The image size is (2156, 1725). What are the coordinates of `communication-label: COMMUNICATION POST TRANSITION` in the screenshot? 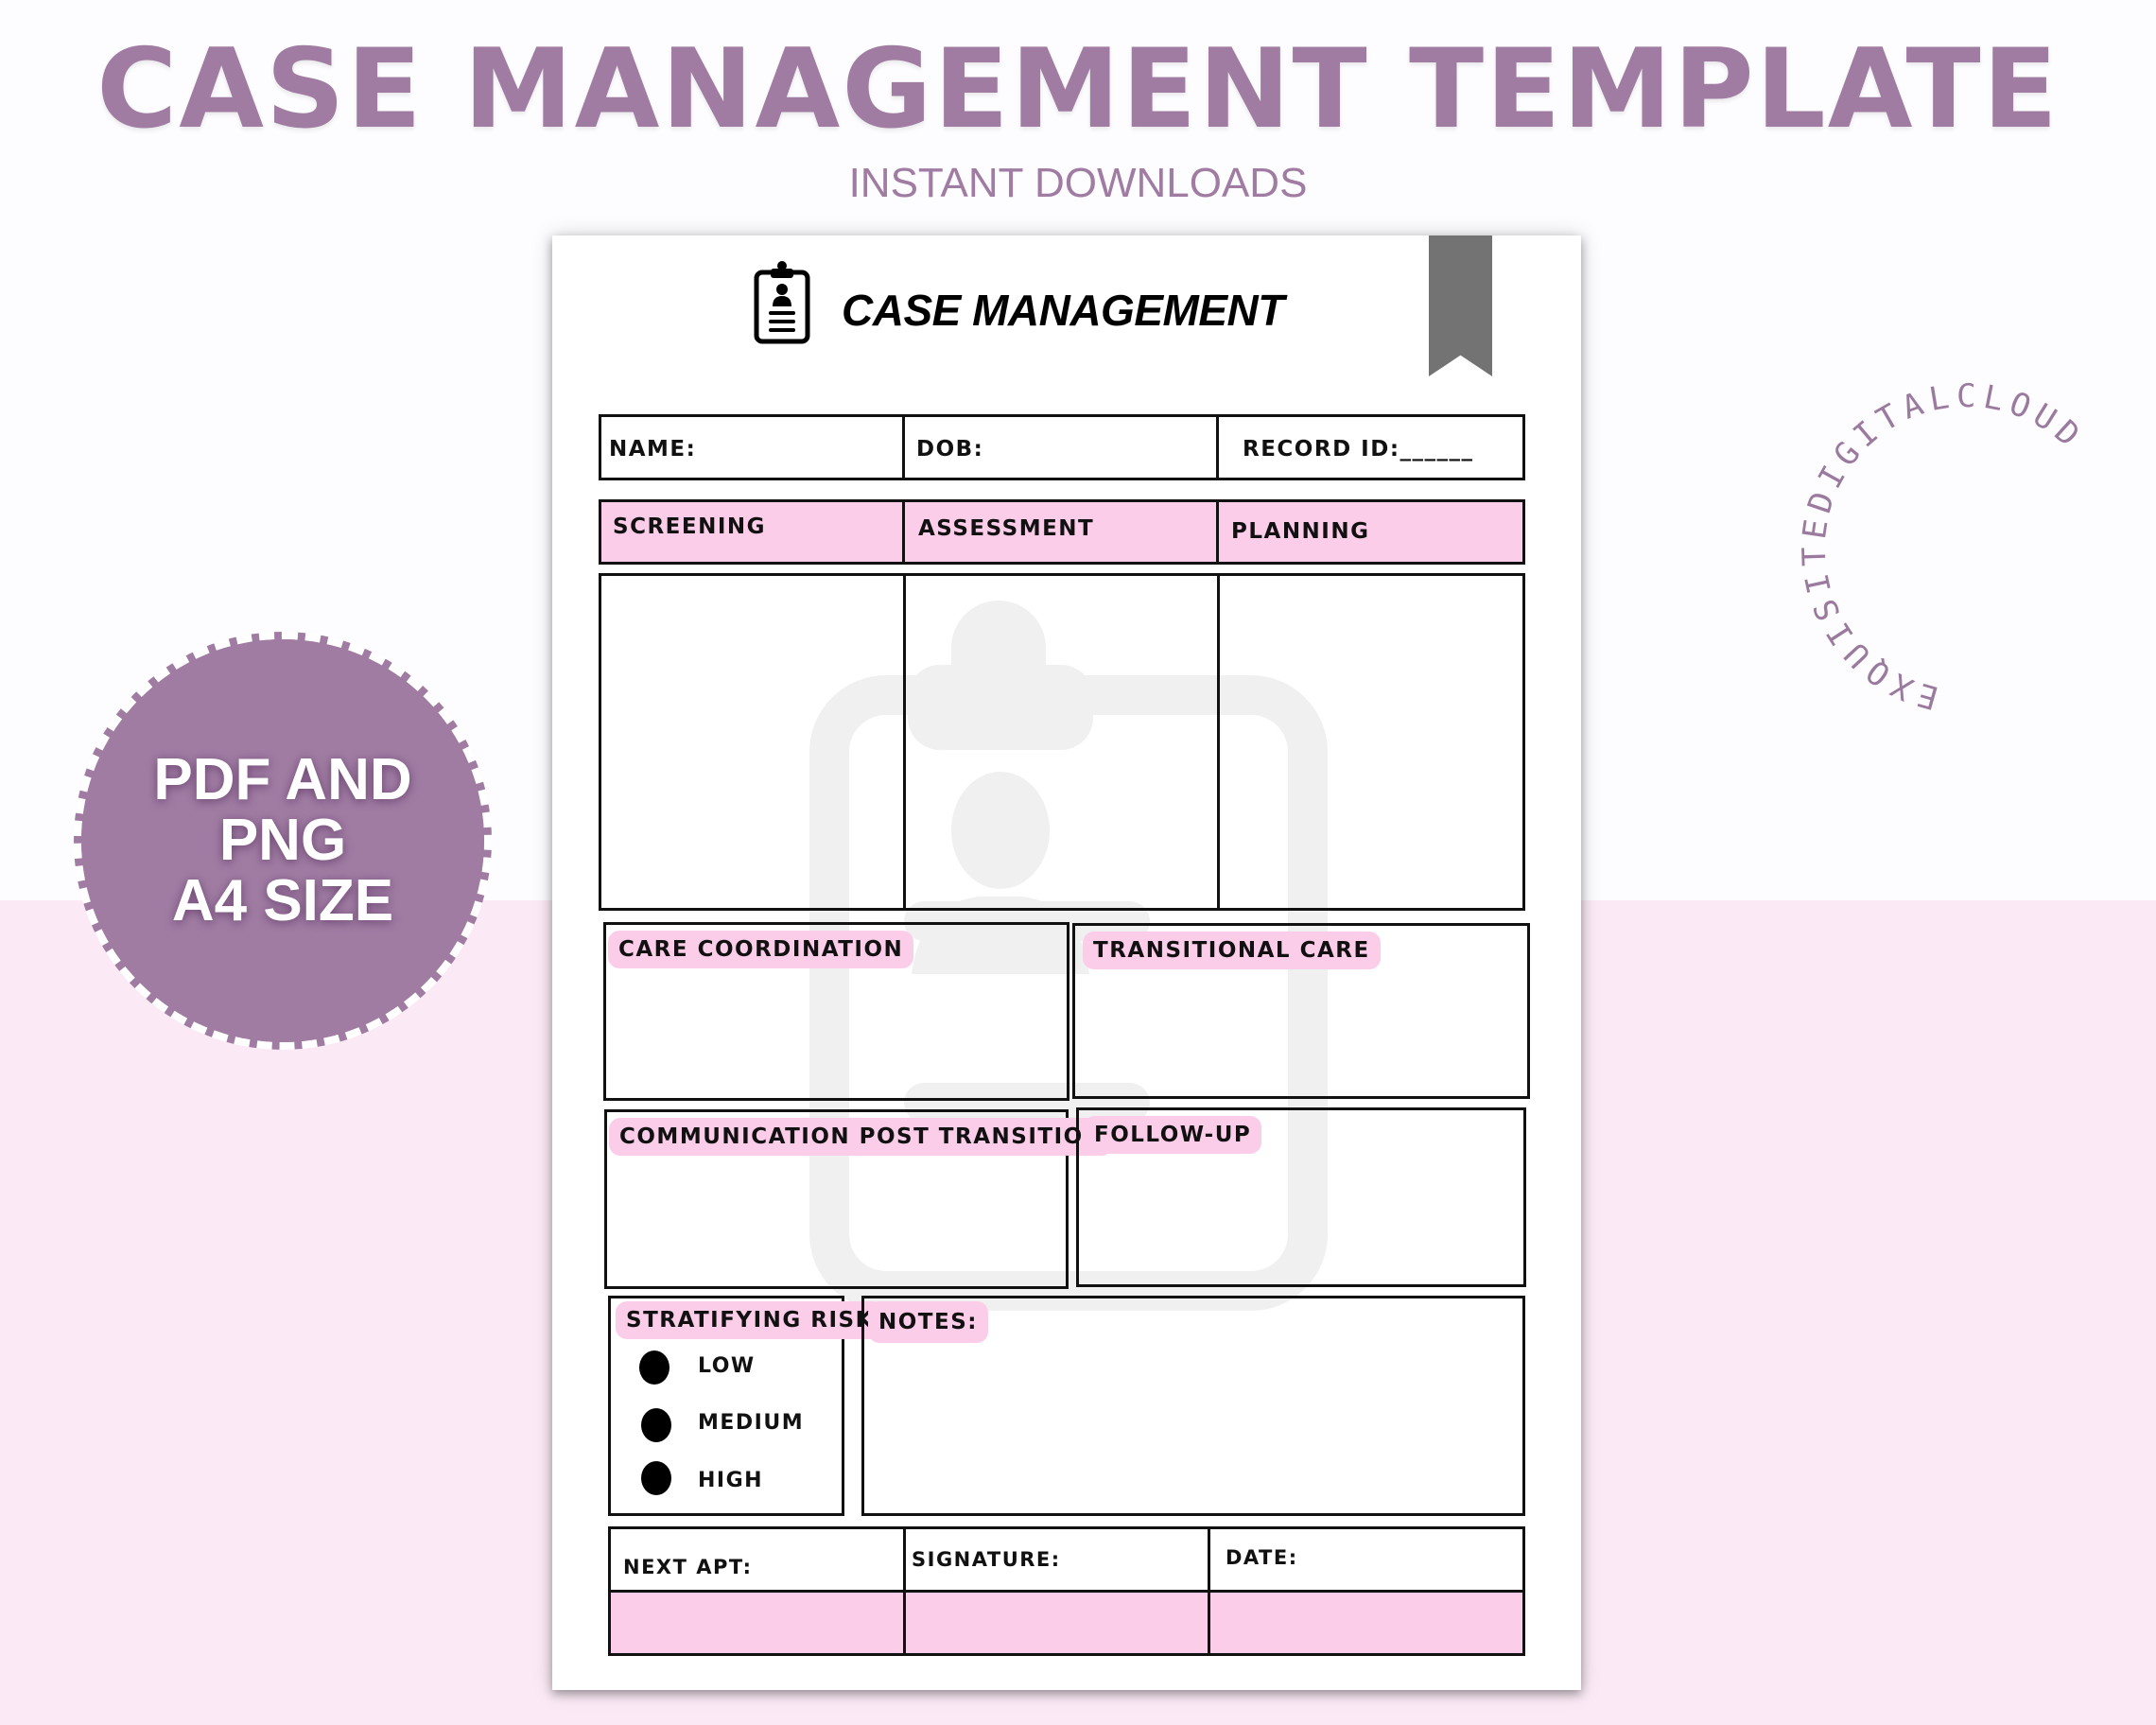 It's located at (862, 1136).